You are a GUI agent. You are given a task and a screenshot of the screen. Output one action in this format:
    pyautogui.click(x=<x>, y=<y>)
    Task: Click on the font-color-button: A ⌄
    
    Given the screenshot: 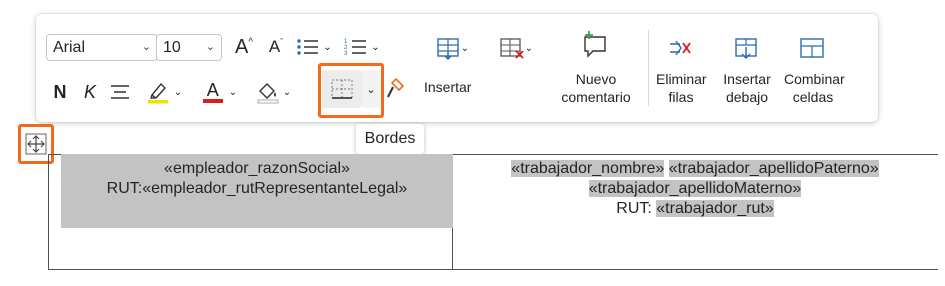 What is the action you would take?
    pyautogui.click(x=220, y=92)
    